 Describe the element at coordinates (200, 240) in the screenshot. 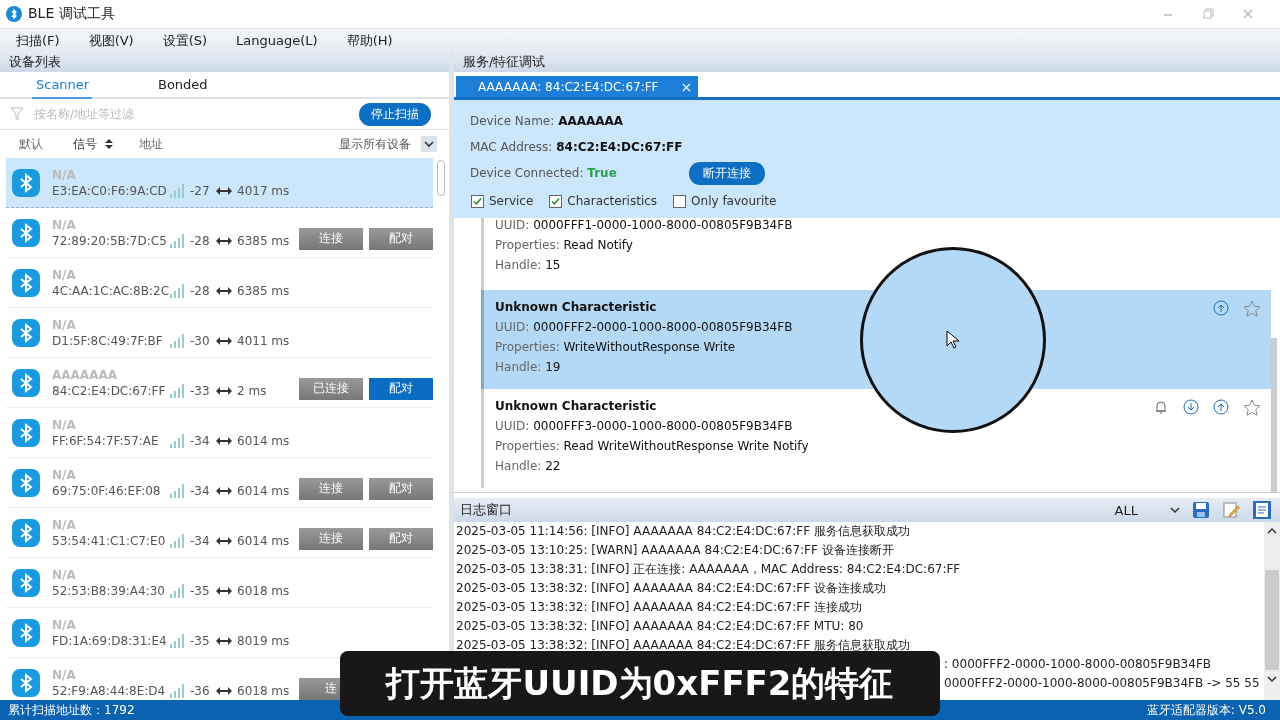

I see `signal-strength: -28` at that location.